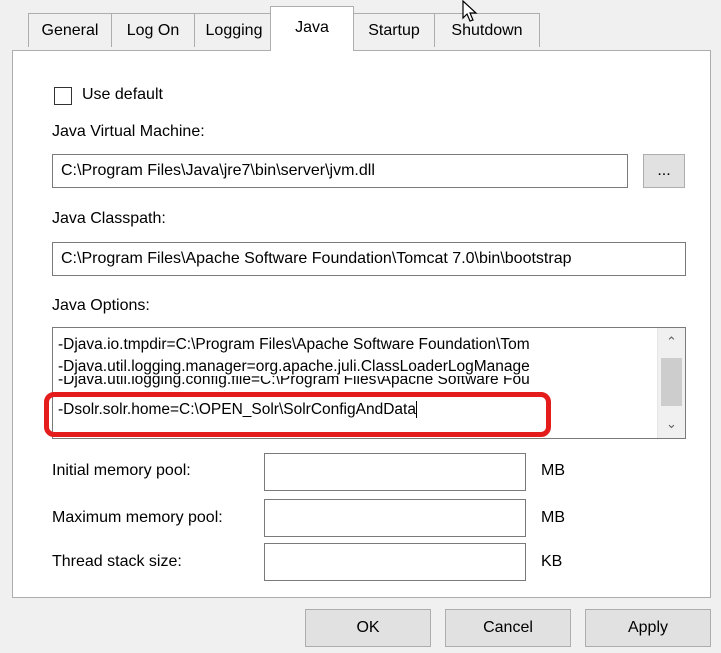  I want to click on text-caret, so click(416, 410).